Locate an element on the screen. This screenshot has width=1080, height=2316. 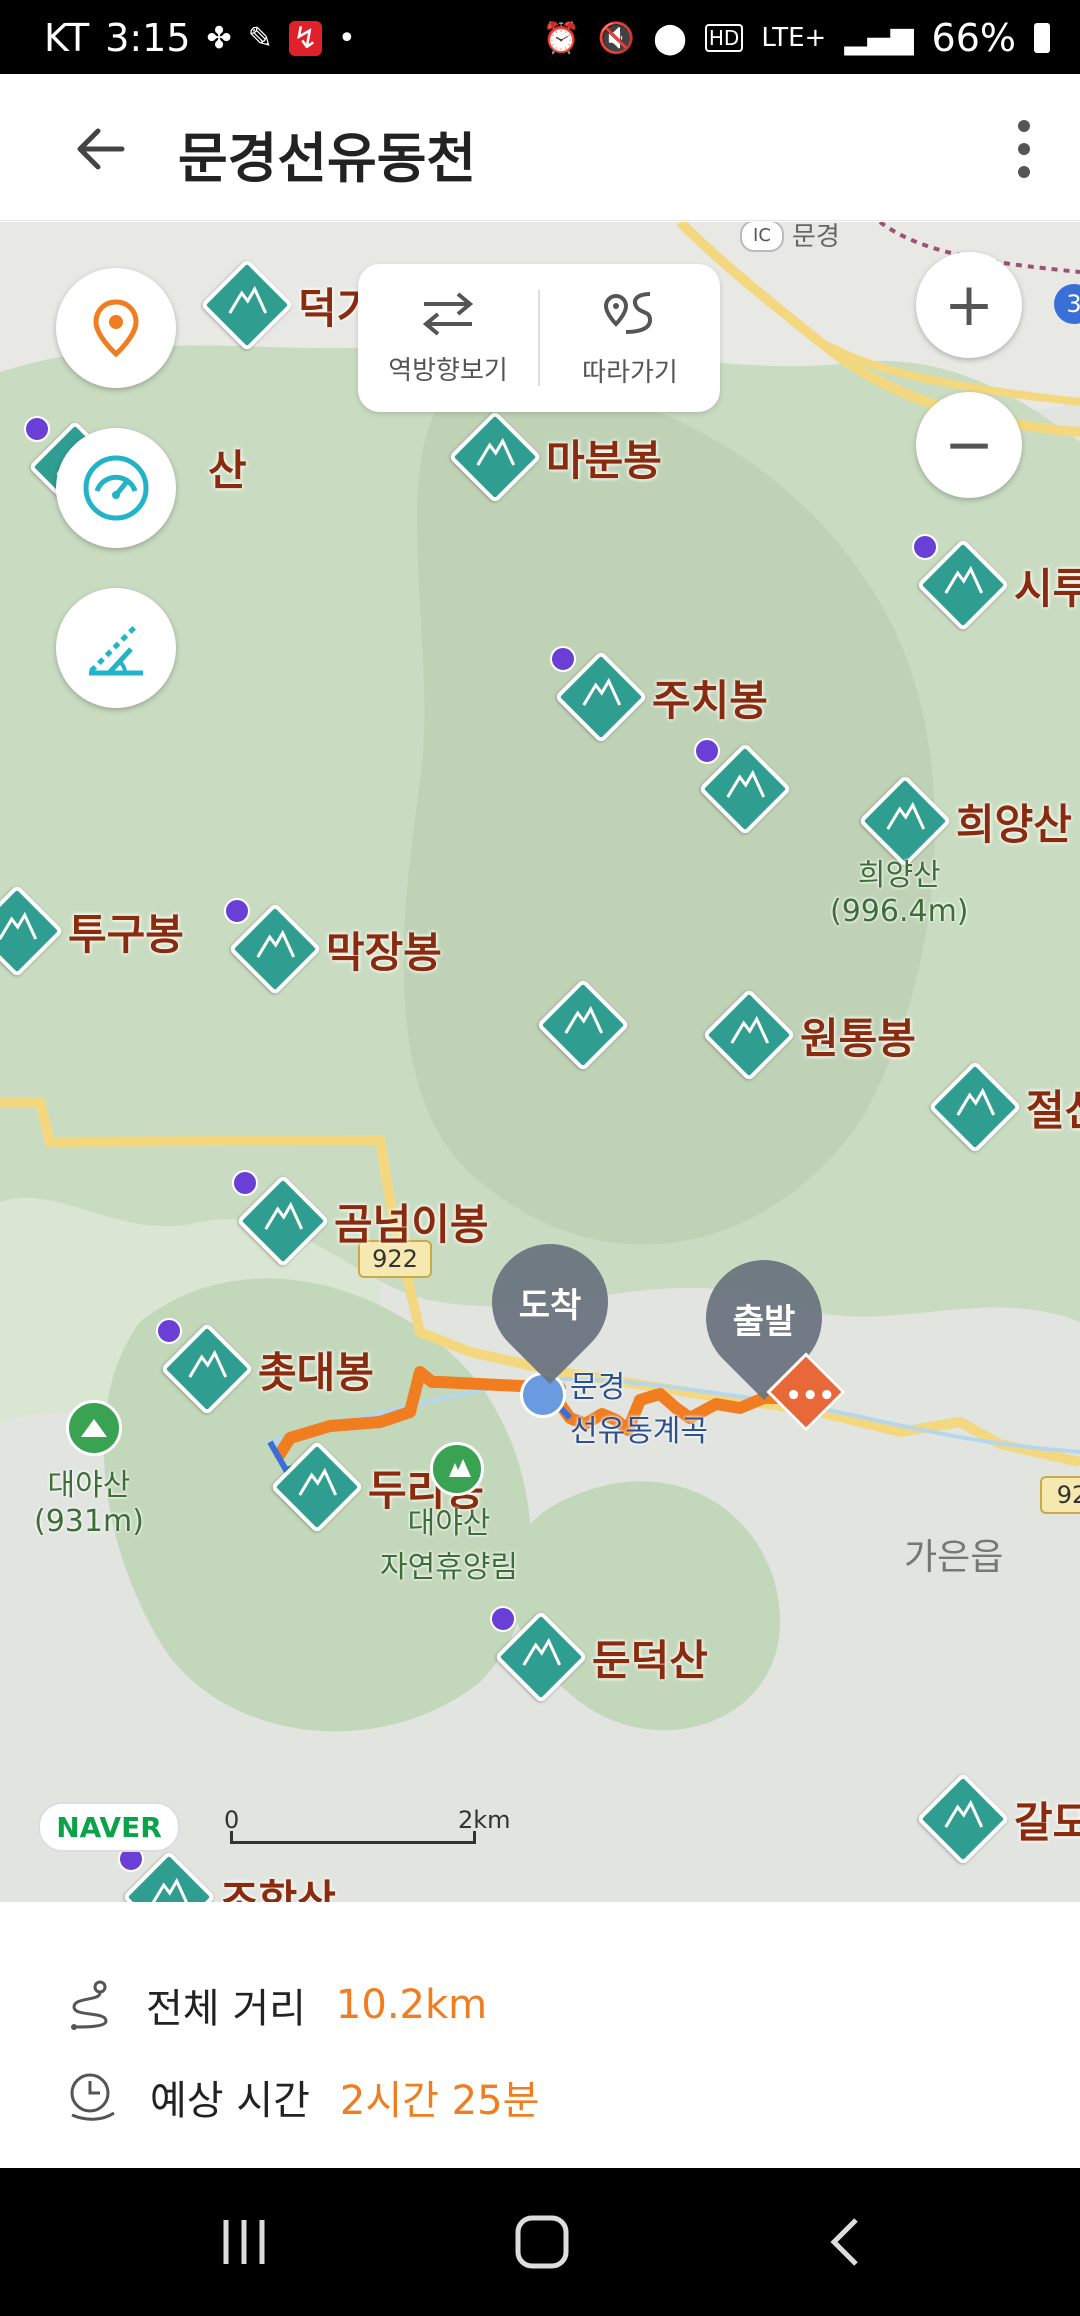
mountain-marker: 시루 is located at coordinates (996, 583).